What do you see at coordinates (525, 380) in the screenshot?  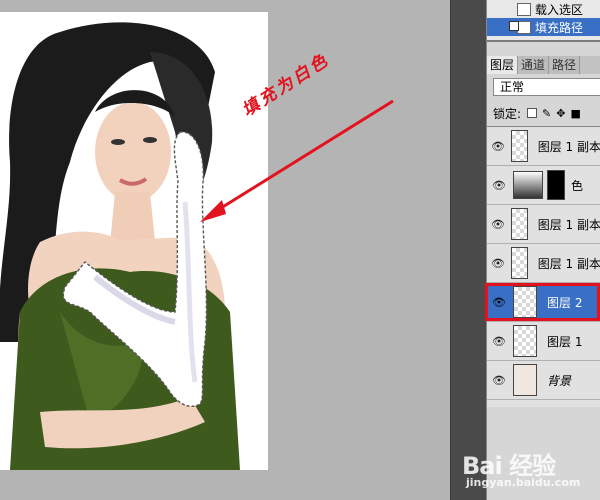 I see `background-thumbnail` at bounding box center [525, 380].